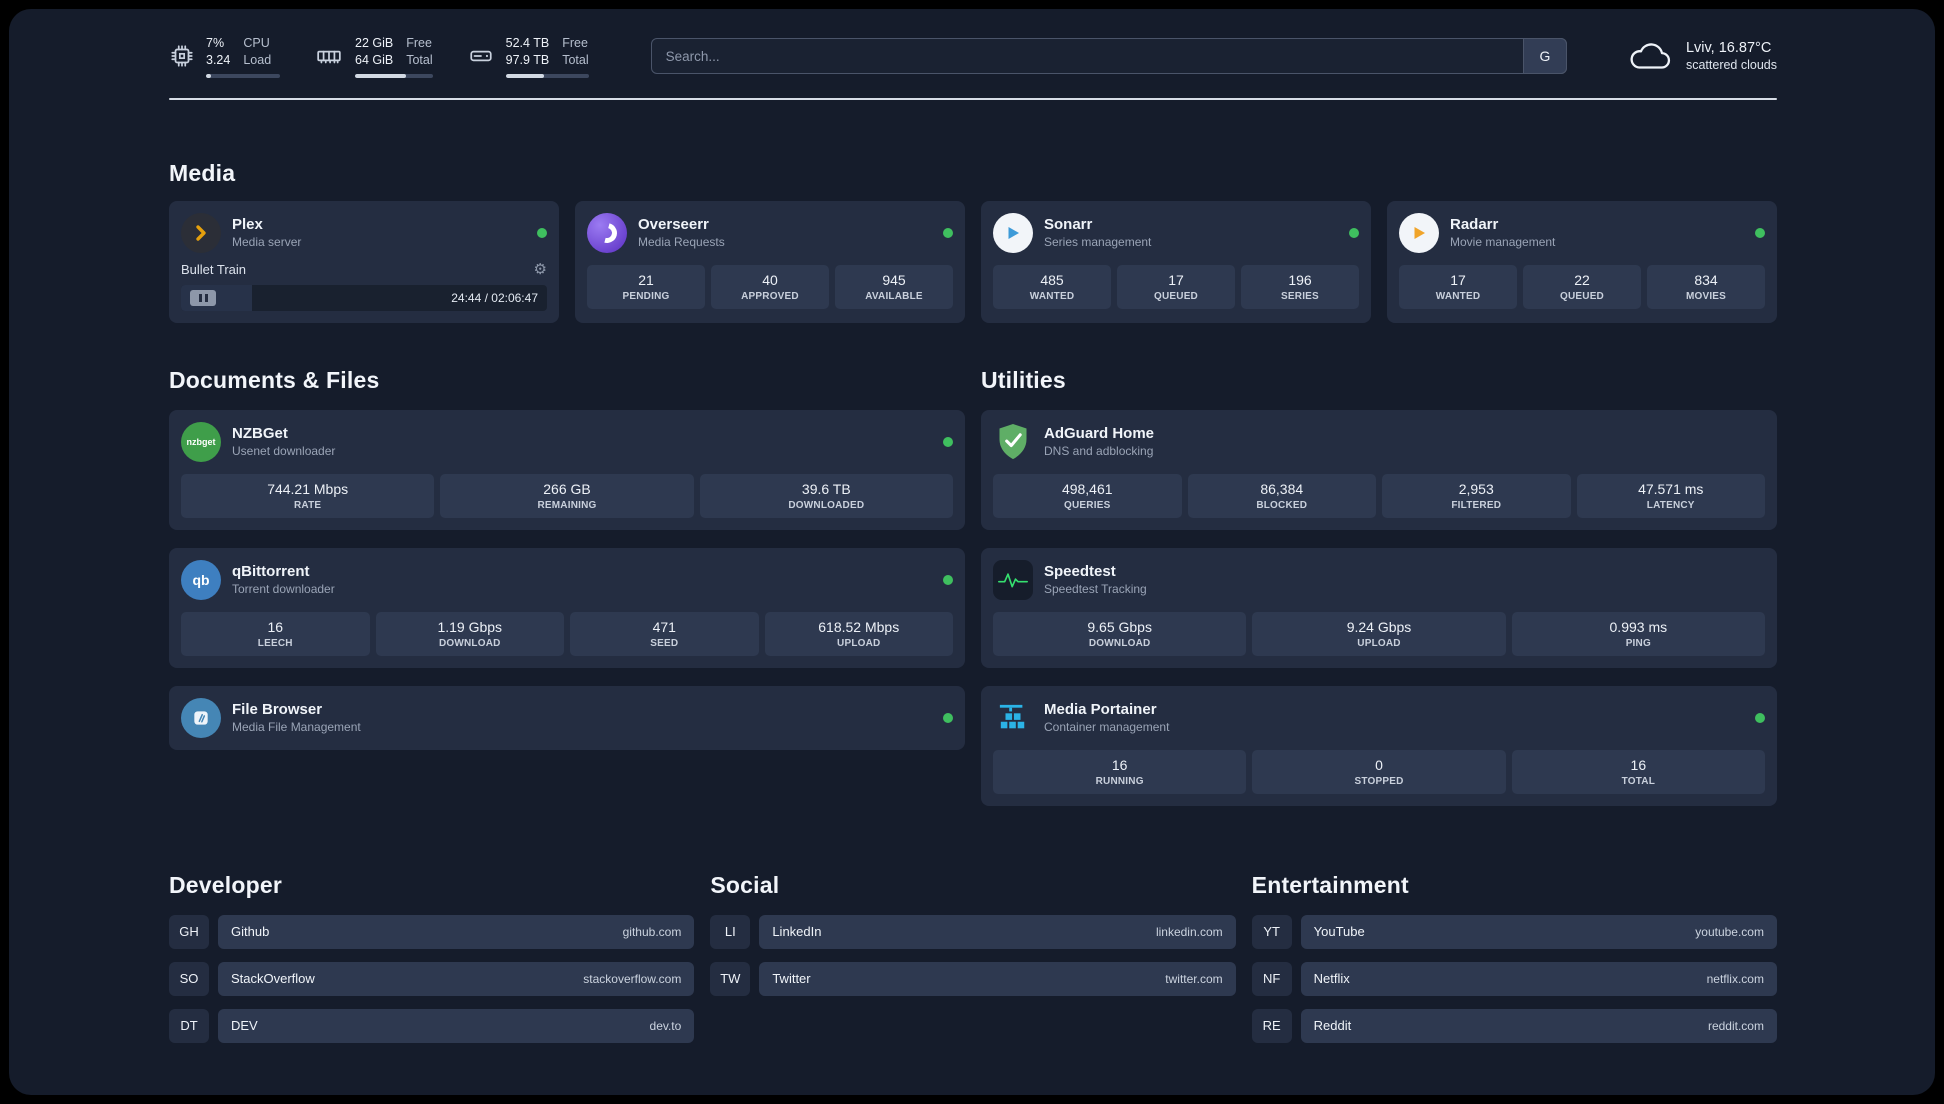  Describe the element at coordinates (201, 717) in the screenshot. I see `filebrowser-icon` at that location.